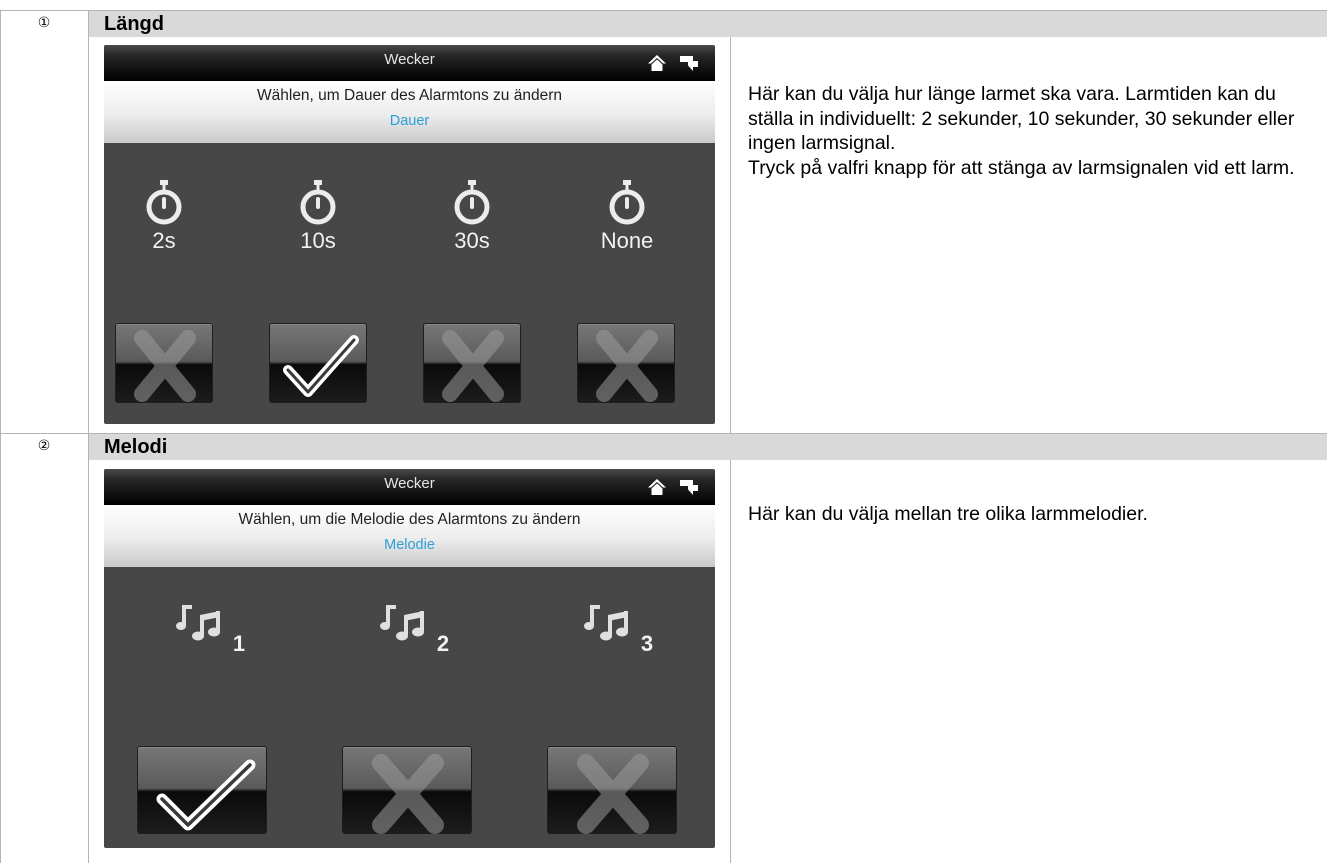 This screenshot has width=1327, height=863. I want to click on option-label: 30s, so click(472, 240).